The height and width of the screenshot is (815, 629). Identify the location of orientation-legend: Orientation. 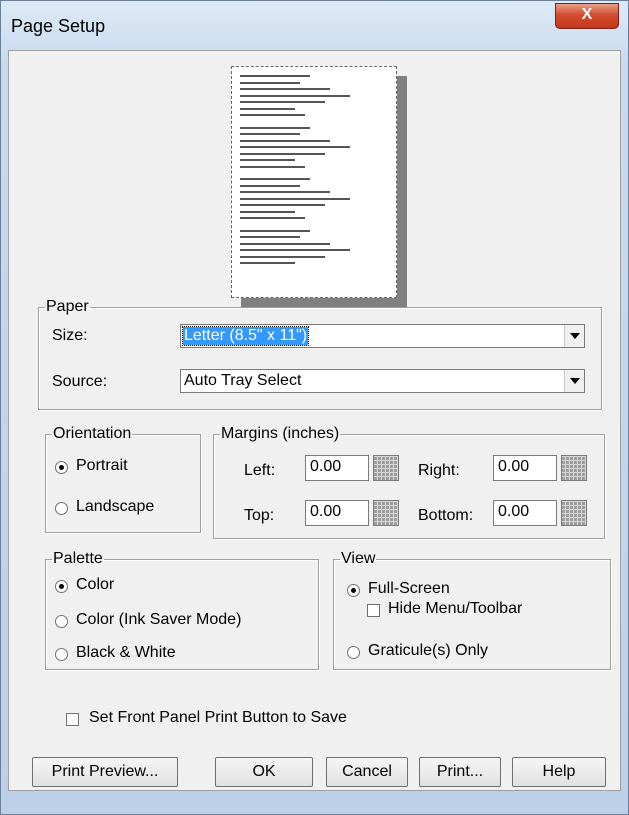
(92, 433).